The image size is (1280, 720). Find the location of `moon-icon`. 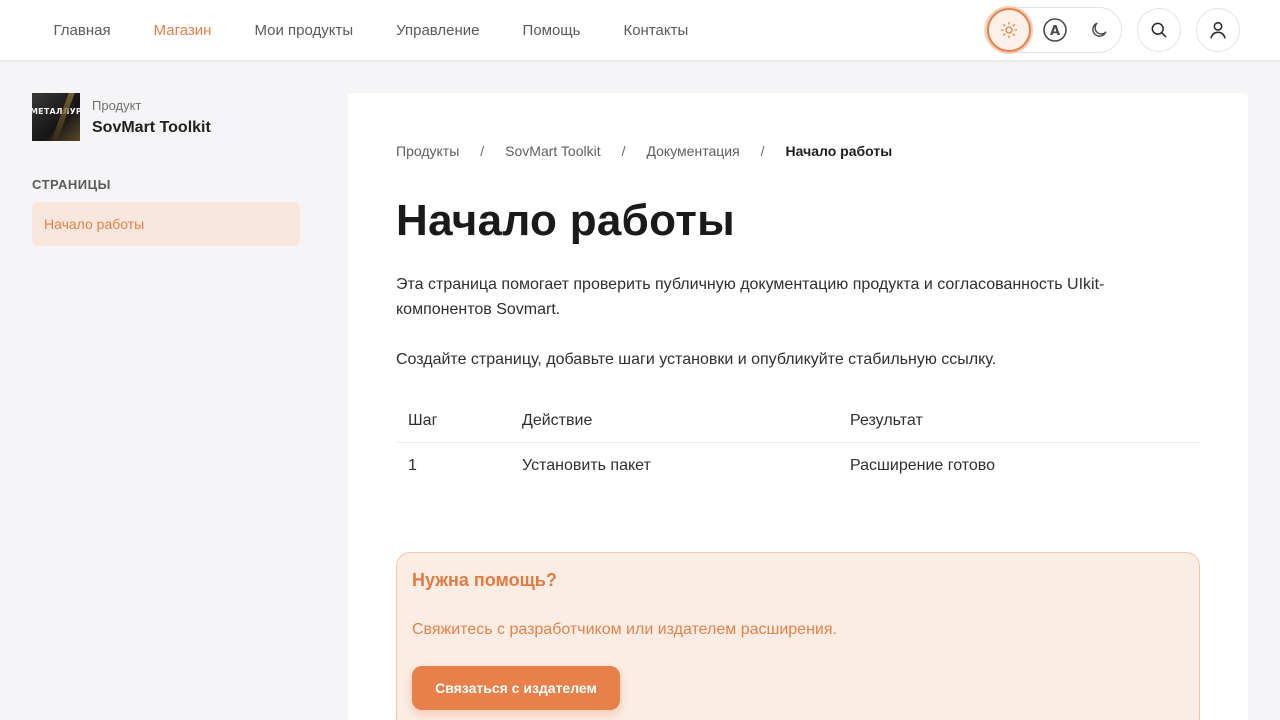

moon-icon is located at coordinates (1099, 29).